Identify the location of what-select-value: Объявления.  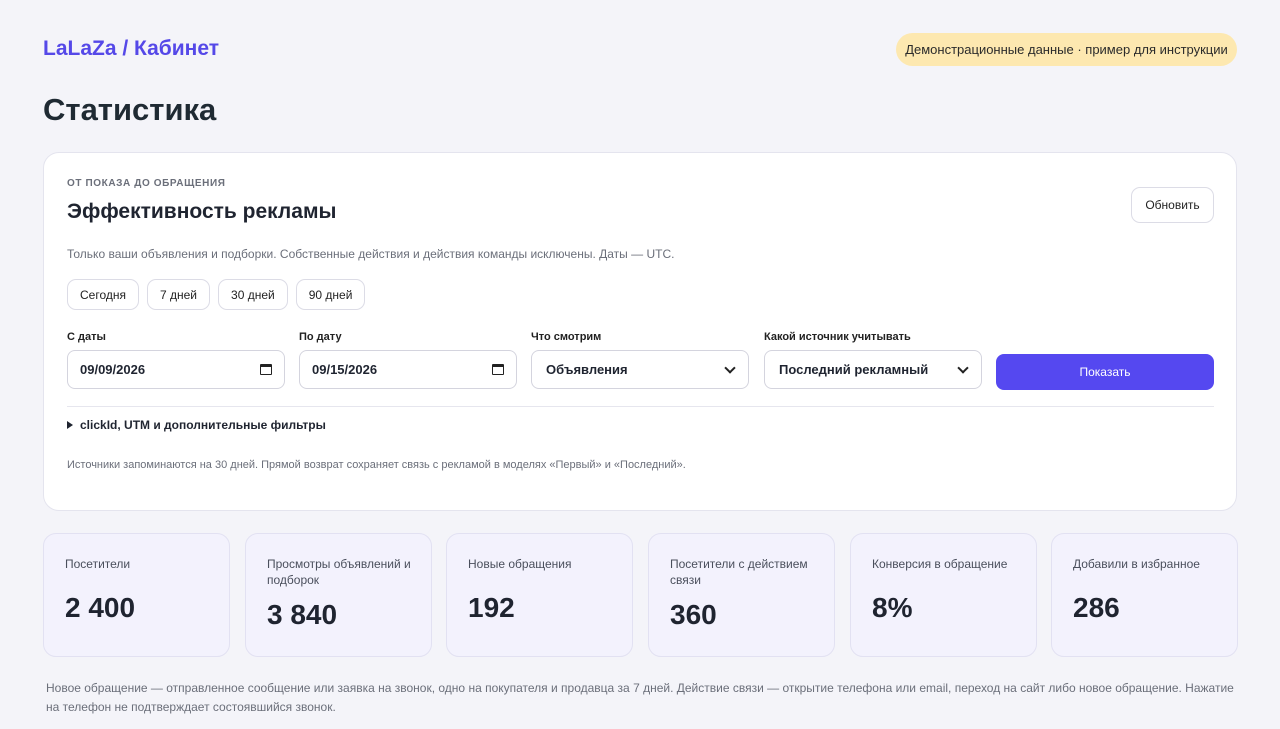
(587, 369).